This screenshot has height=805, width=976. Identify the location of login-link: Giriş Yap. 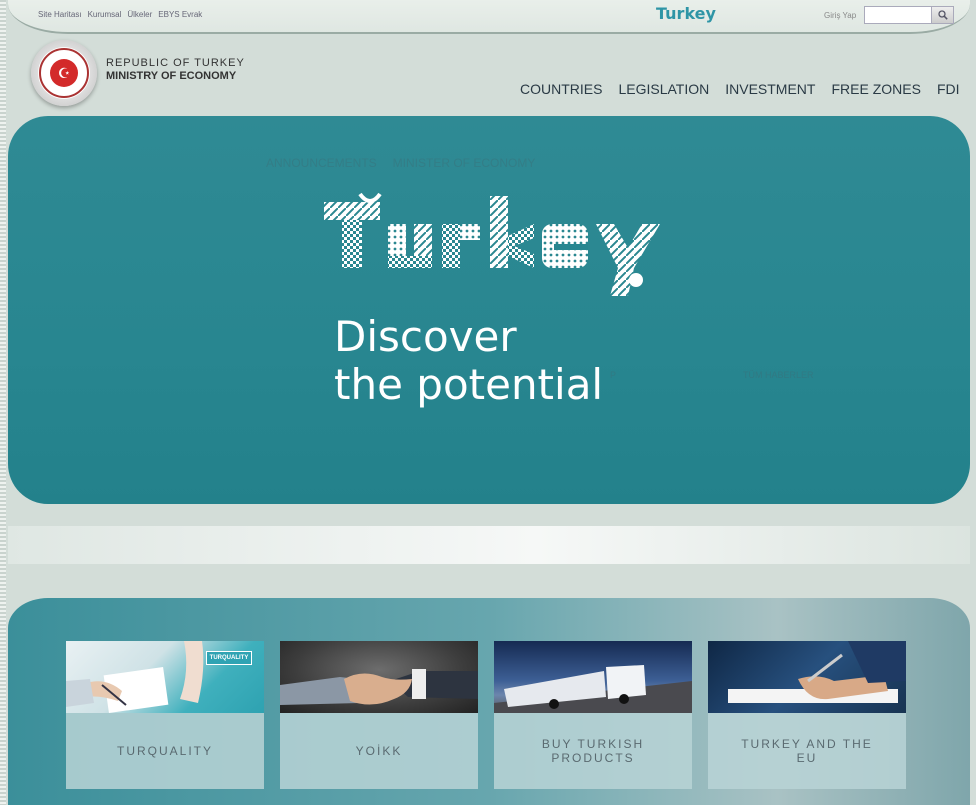
(840, 15).